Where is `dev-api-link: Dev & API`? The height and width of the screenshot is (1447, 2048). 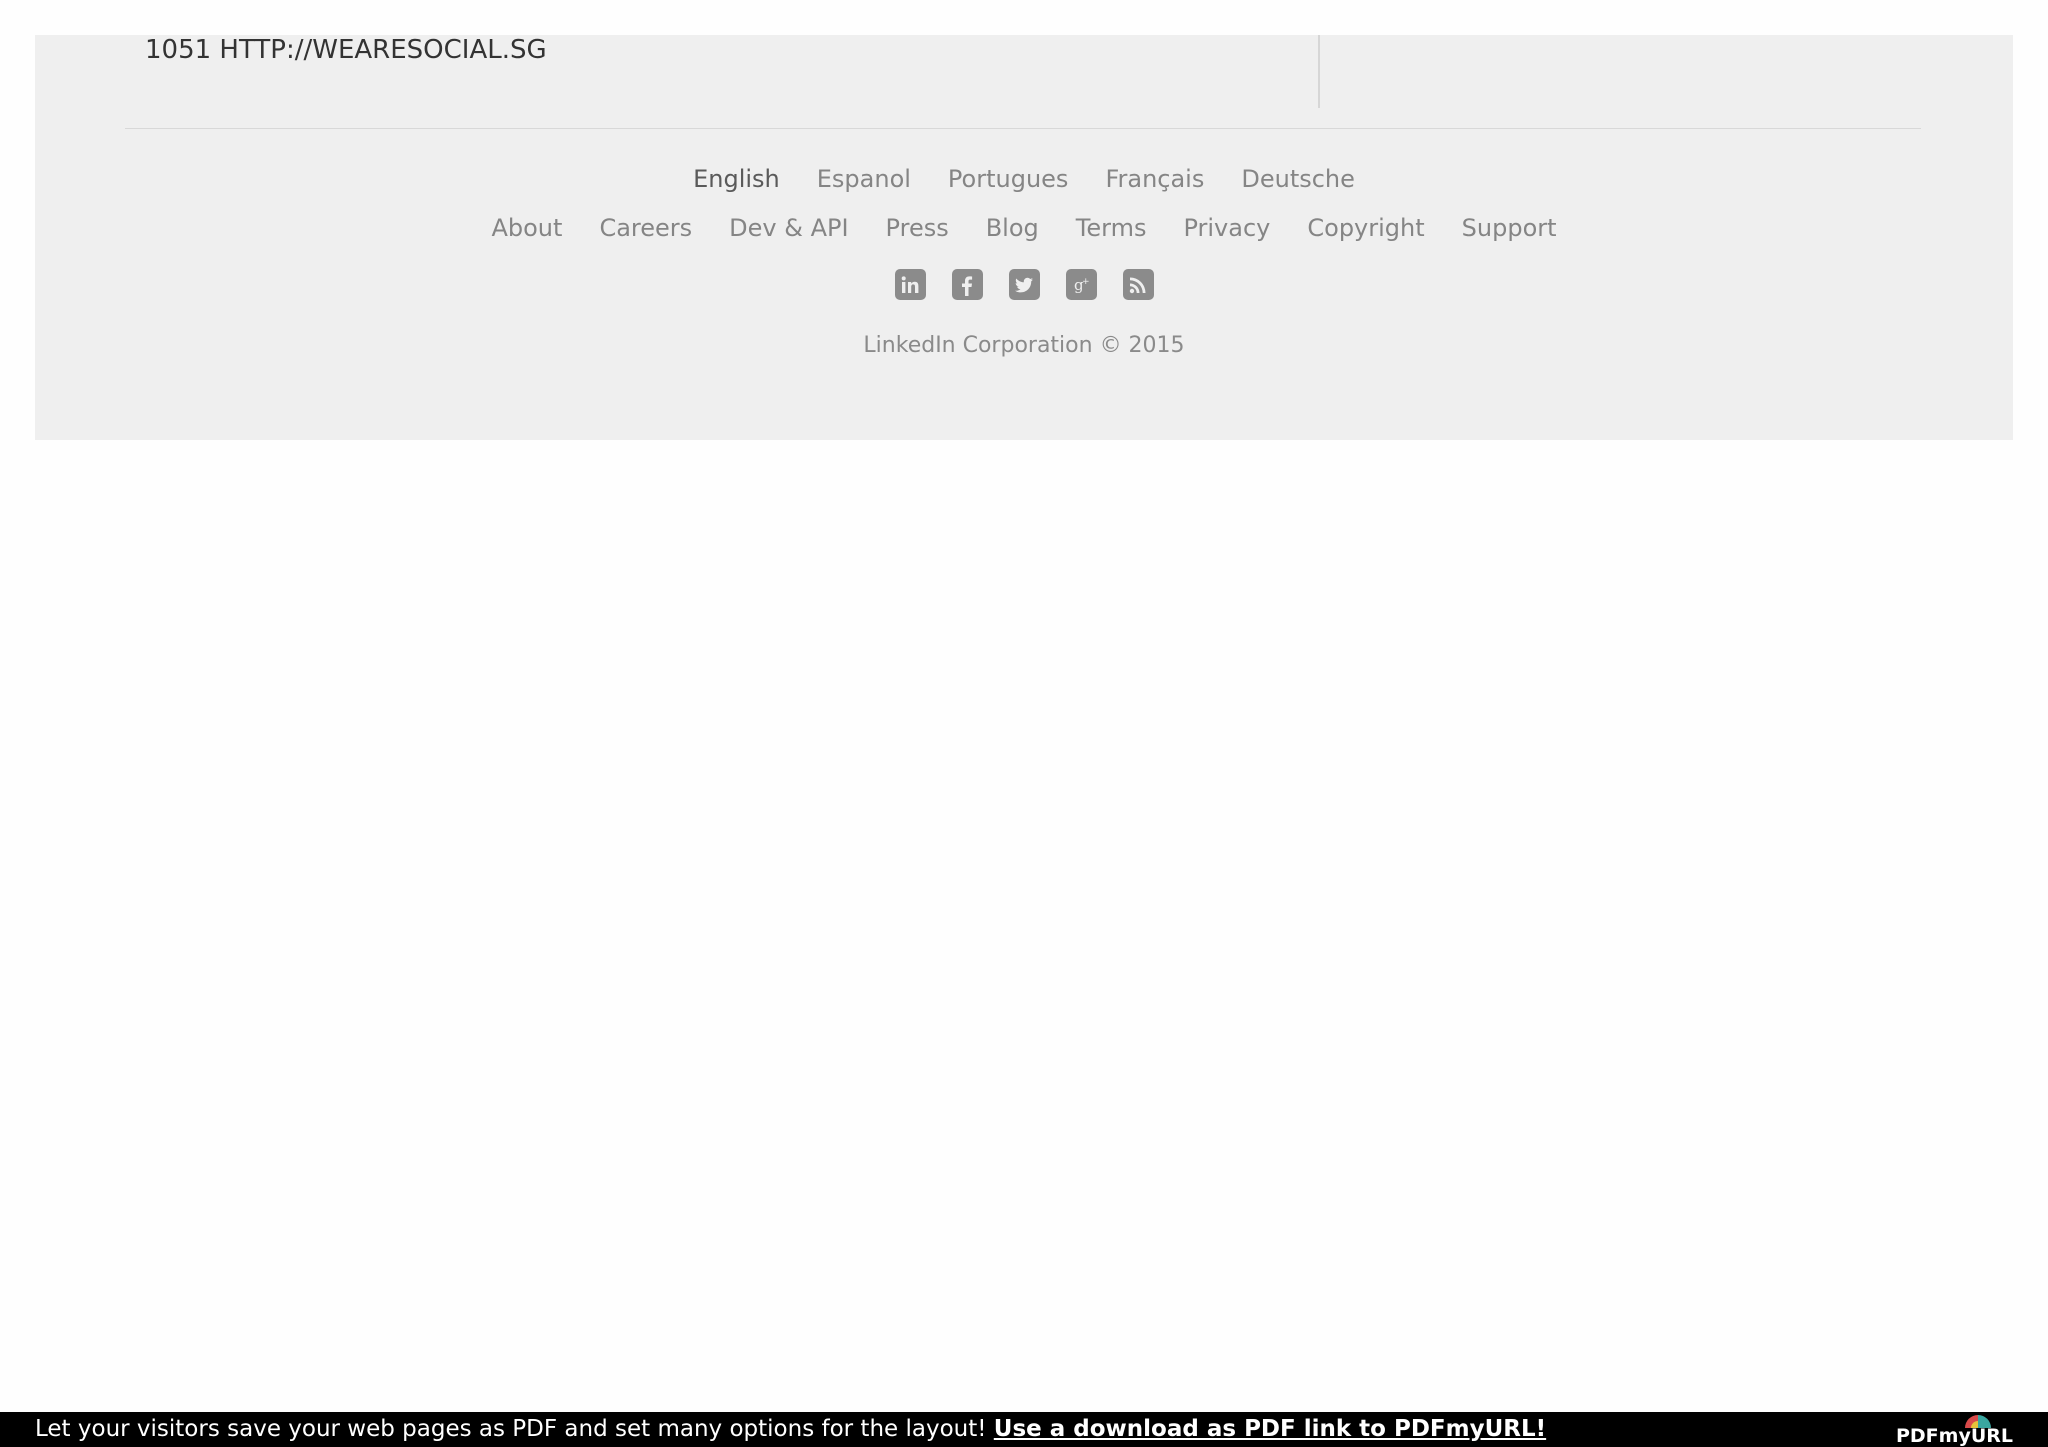
dev-api-link: Dev & API is located at coordinates (788, 228).